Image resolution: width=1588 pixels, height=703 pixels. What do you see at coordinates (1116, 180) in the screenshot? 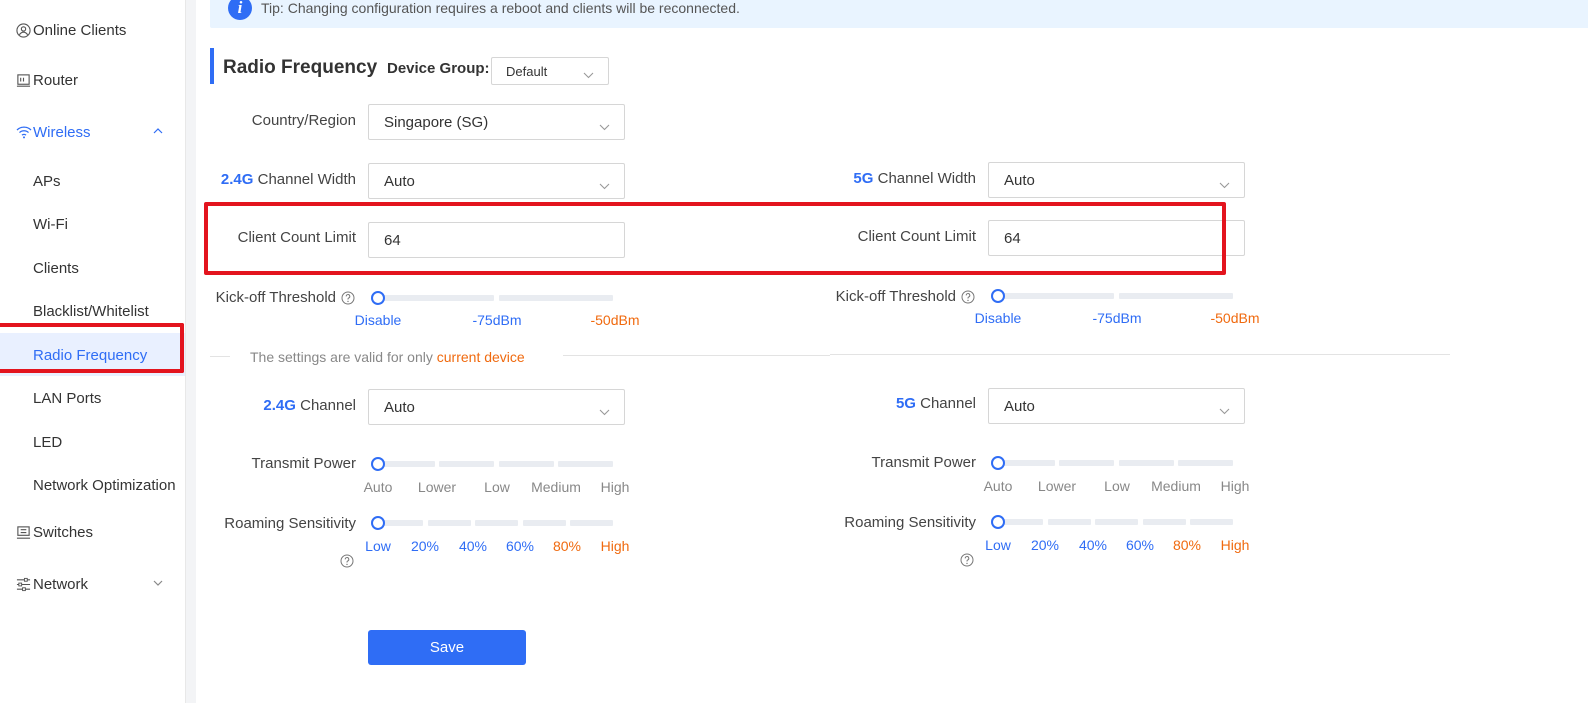
I see `channel-width-5-select: Auto` at bounding box center [1116, 180].